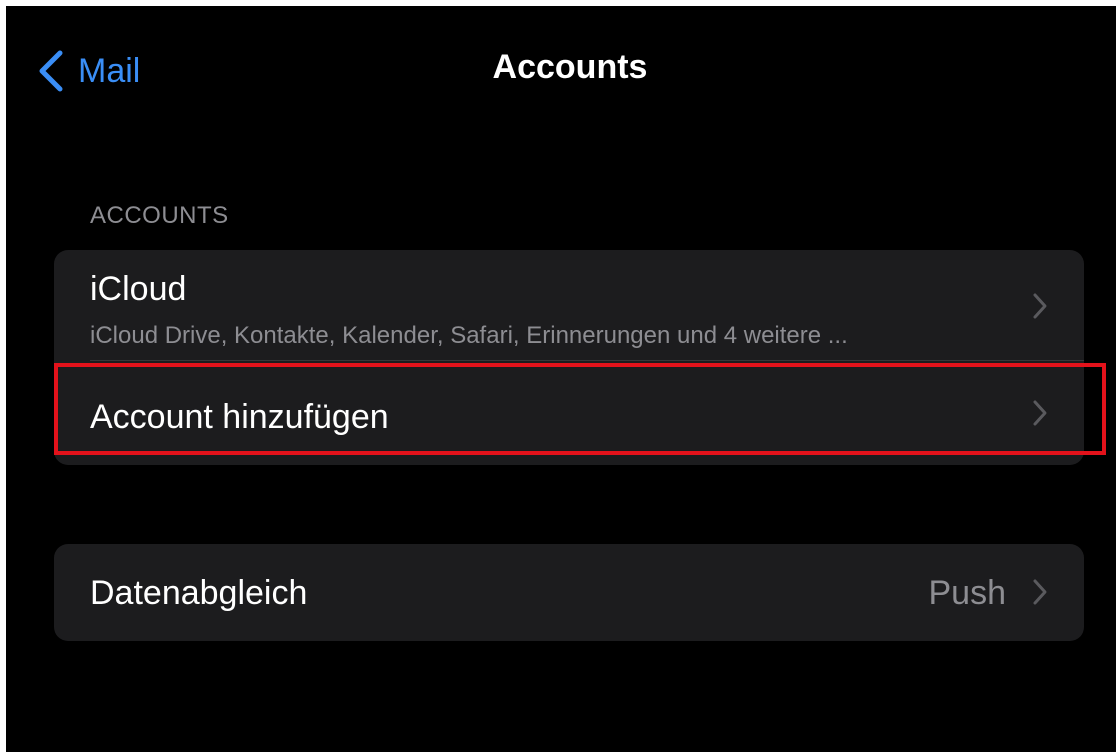  What do you see at coordinates (967, 593) in the screenshot?
I see `data-sync-value: Push` at bounding box center [967, 593].